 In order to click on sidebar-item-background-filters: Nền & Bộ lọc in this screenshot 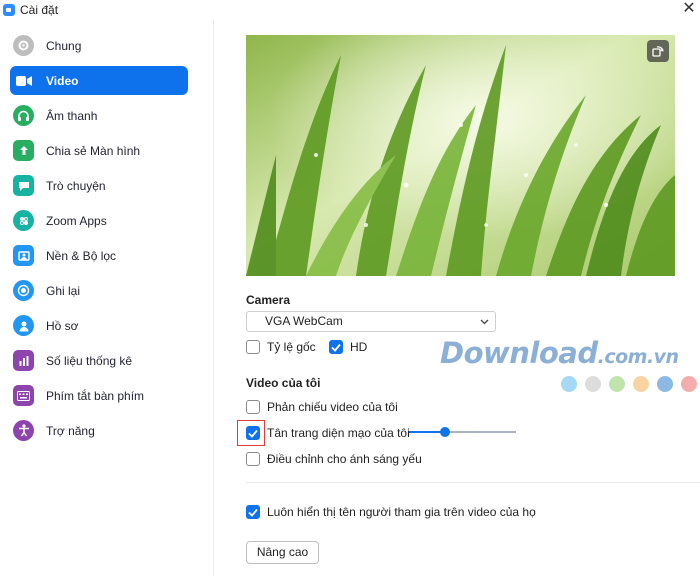, I will do `click(99, 255)`.